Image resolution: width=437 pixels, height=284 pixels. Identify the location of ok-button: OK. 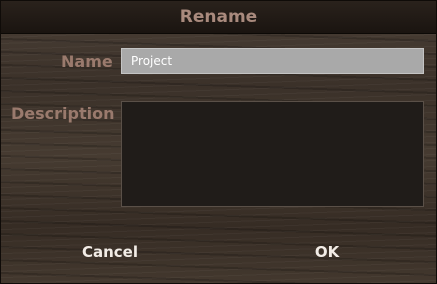
(327, 252).